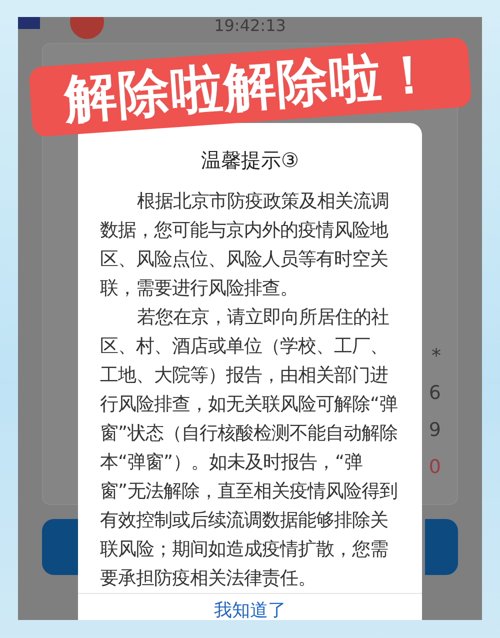  What do you see at coordinates (245, 245) in the screenshot?
I see `dialog-paragraph: 根据北京市防疫政策及相关流调数据，您可能与京内外的疫情风险地区、风险点位、风险人员等有时空关联，需要进行风险排查。` at bounding box center [245, 245].